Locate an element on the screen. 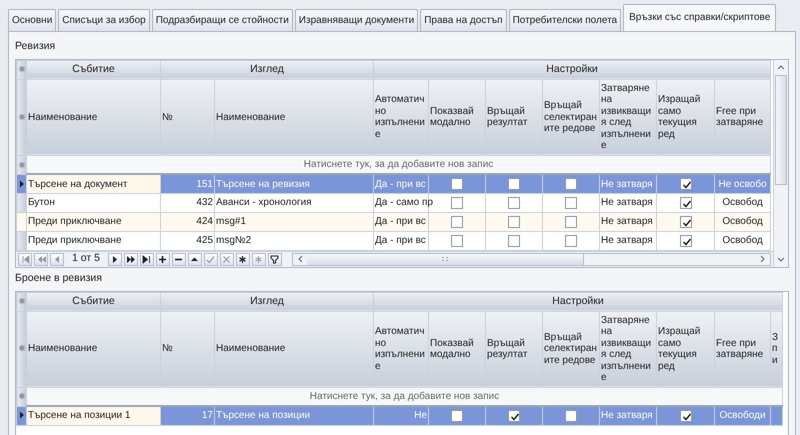 This screenshot has width=800, height=435. table-cell: Не освобо is located at coordinates (742, 184).